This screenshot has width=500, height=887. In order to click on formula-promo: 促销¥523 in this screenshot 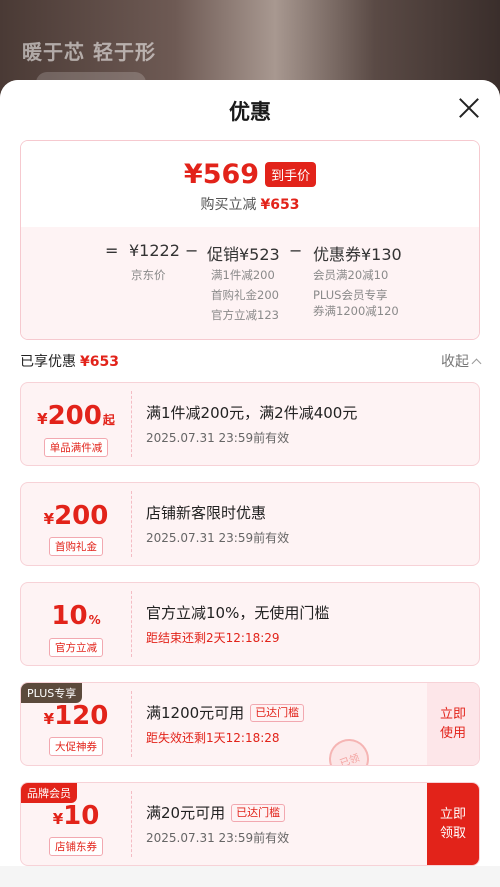, I will do `click(243, 254)`.